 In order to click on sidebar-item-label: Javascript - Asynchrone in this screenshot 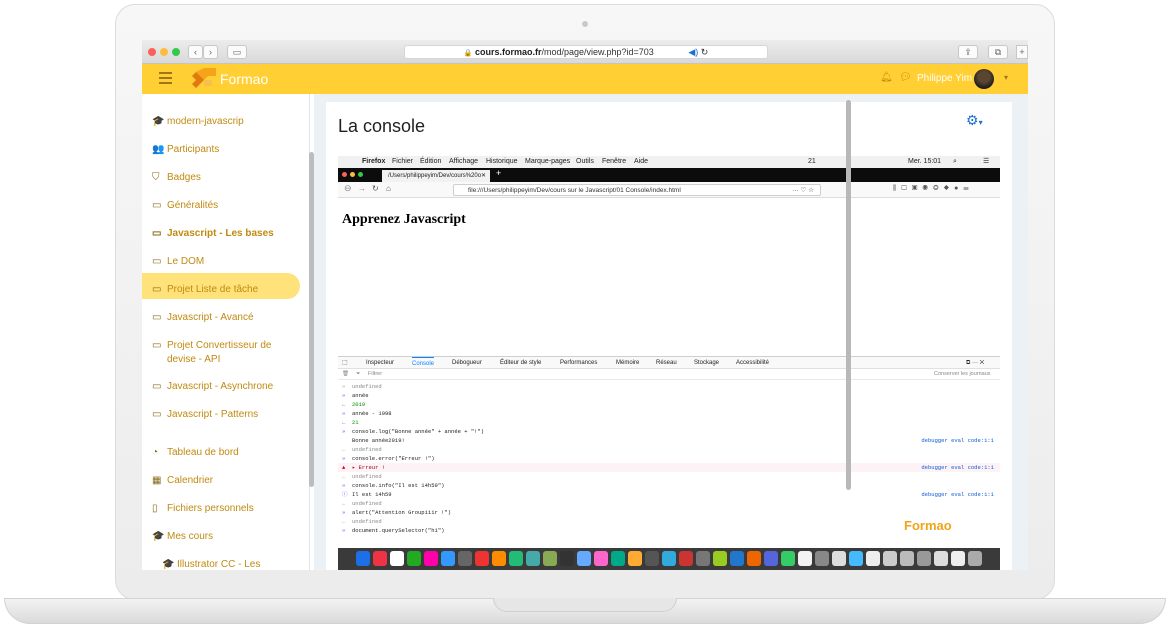, I will do `click(220, 386)`.